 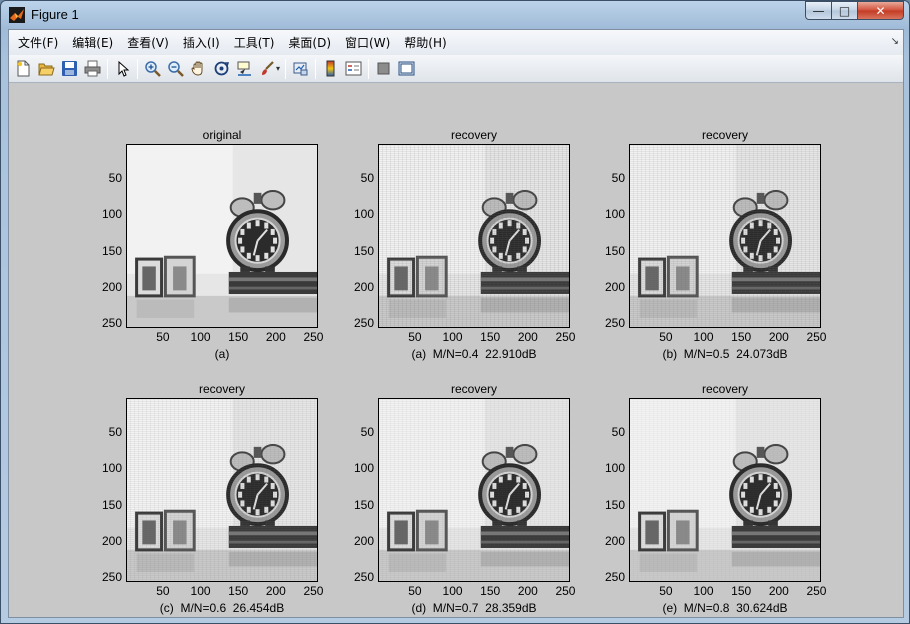 What do you see at coordinates (92, 42) in the screenshot?
I see `menu-edit: 编辑(E)` at bounding box center [92, 42].